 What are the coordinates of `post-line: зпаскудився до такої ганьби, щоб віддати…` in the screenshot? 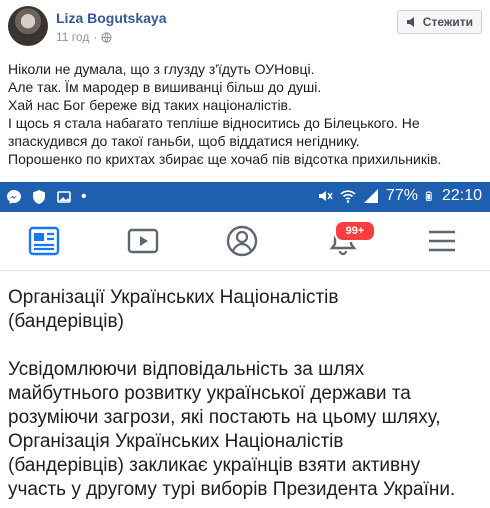 It's located at (184, 141).